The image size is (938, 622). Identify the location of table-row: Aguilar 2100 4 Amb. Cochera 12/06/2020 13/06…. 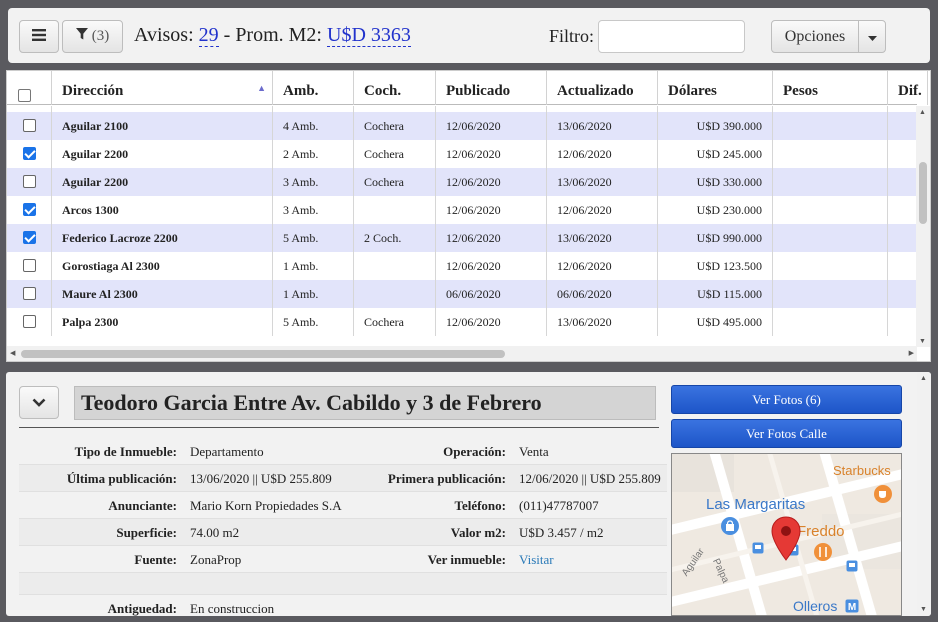
(462, 126).